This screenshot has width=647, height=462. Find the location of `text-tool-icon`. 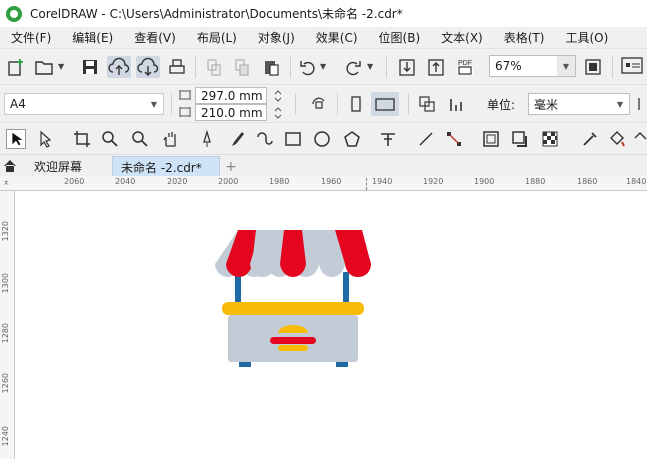

text-tool-icon is located at coordinates (388, 139).